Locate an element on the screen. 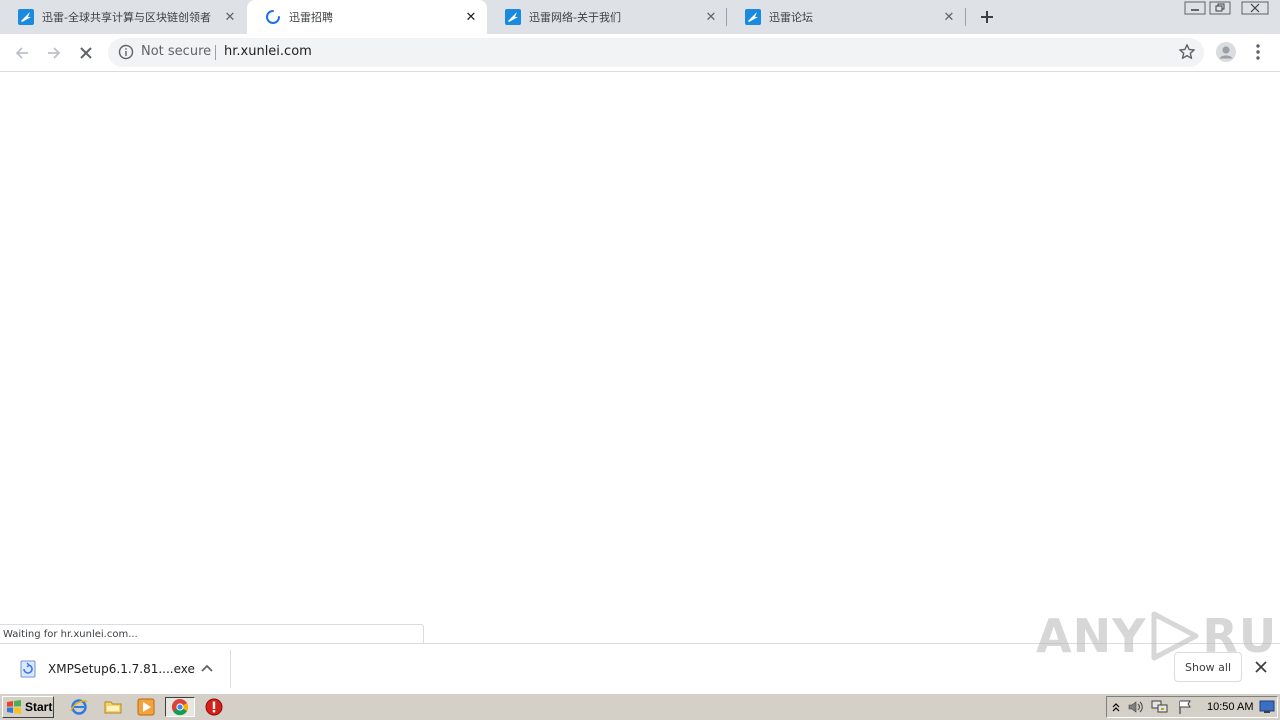 Image resolution: width=1280 pixels, height=720 pixels. download-item: XMPSetup6.1.7.81....exe is located at coordinates (115, 669).